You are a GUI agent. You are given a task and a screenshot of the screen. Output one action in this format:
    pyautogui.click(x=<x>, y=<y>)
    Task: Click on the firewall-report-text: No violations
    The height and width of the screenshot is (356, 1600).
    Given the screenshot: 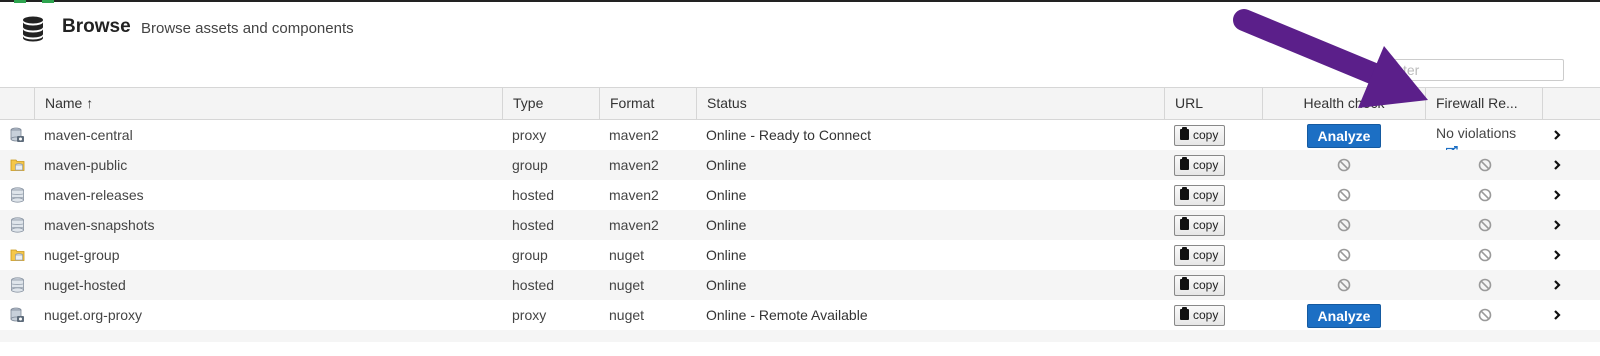 What is the action you would take?
    pyautogui.click(x=1476, y=133)
    